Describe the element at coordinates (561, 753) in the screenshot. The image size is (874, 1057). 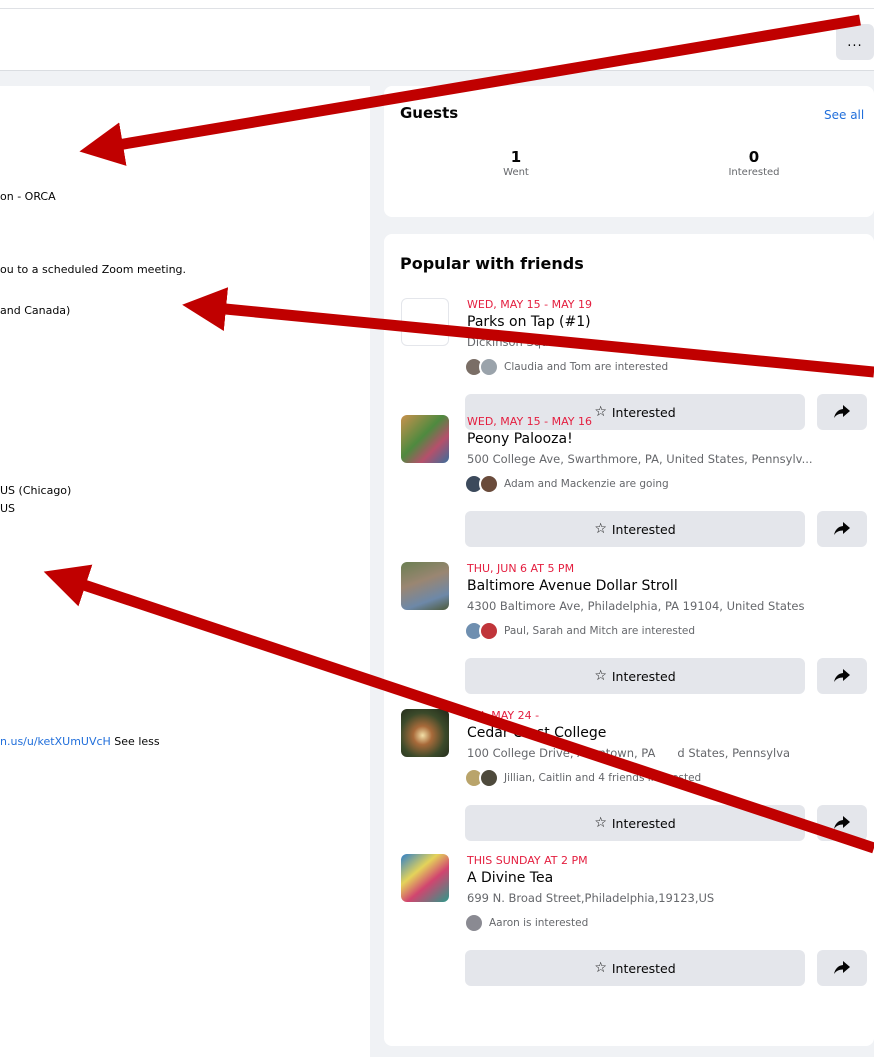
I see `event-location-part: 100 College Drive, Allentown, PA` at that location.